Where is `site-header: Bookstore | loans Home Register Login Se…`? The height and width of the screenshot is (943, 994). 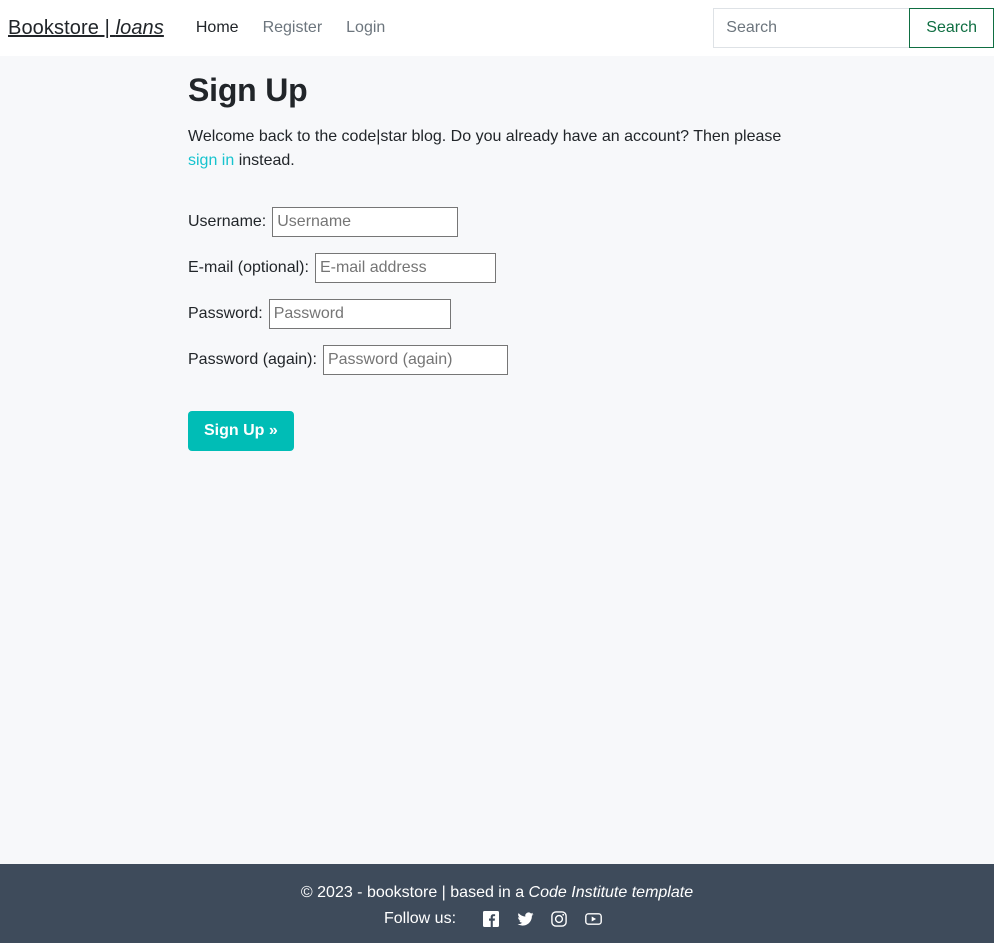
site-header: Bookstore | loans Home Register Login Se… is located at coordinates (497, 28).